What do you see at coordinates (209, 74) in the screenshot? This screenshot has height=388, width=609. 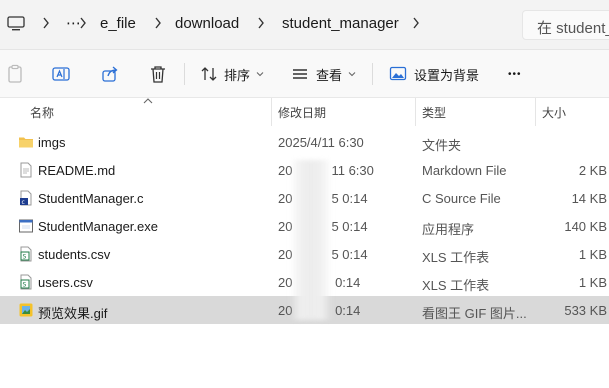 I see `sort-icon` at bounding box center [209, 74].